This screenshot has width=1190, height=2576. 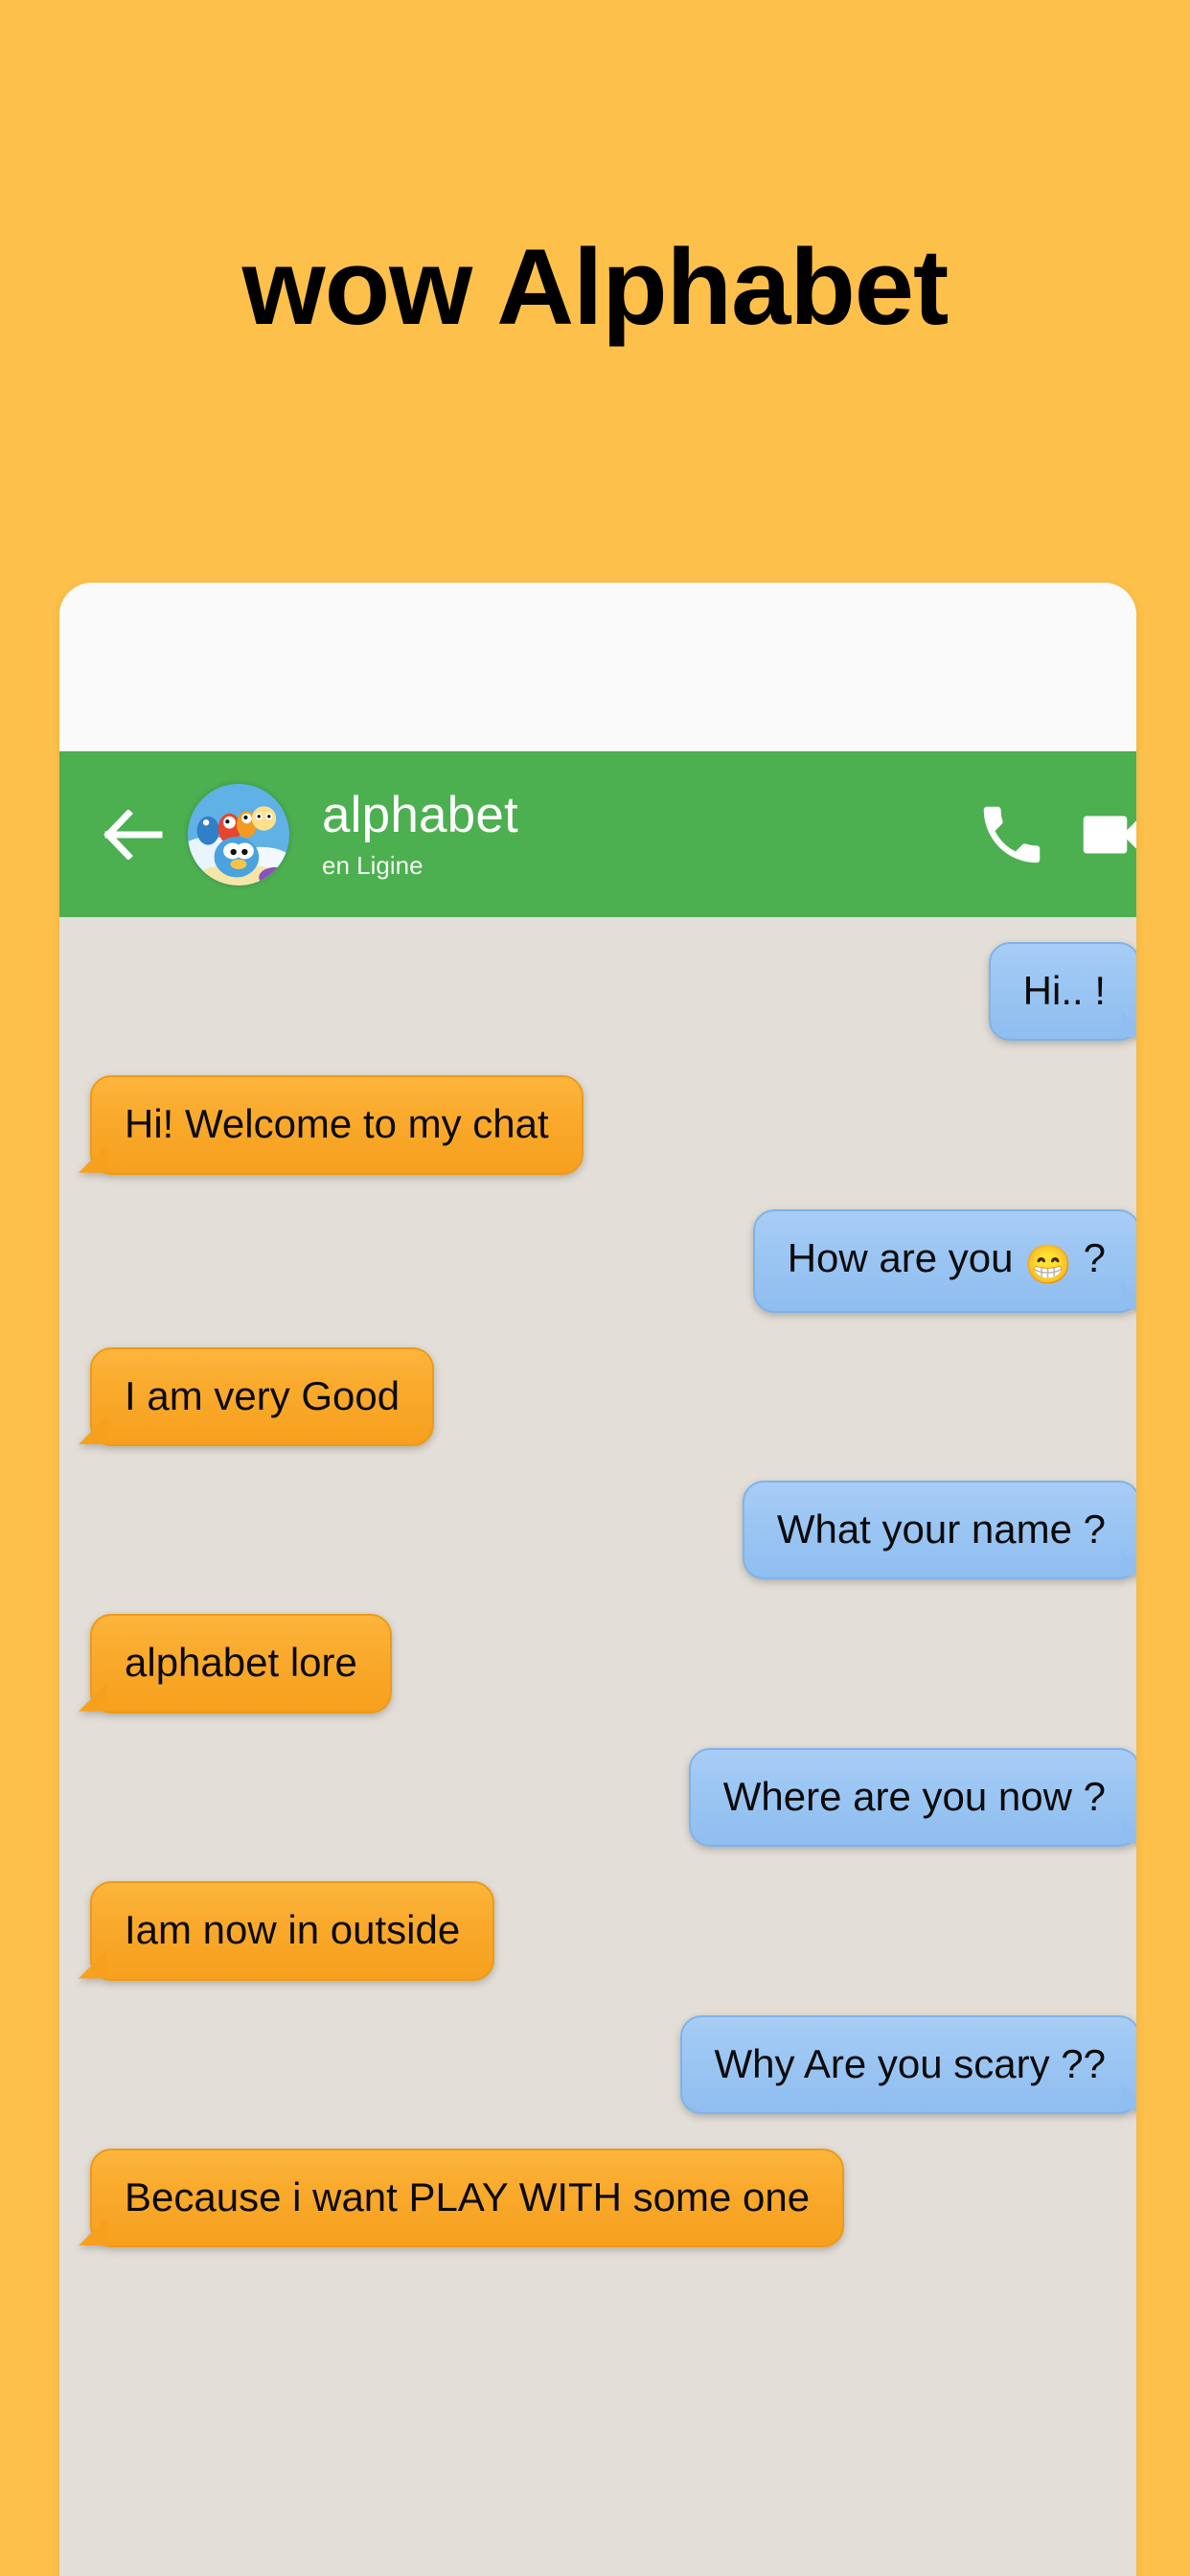 I want to click on message-bubble-incoming: Because i want PLAY WITH some one, so click(x=468, y=2198).